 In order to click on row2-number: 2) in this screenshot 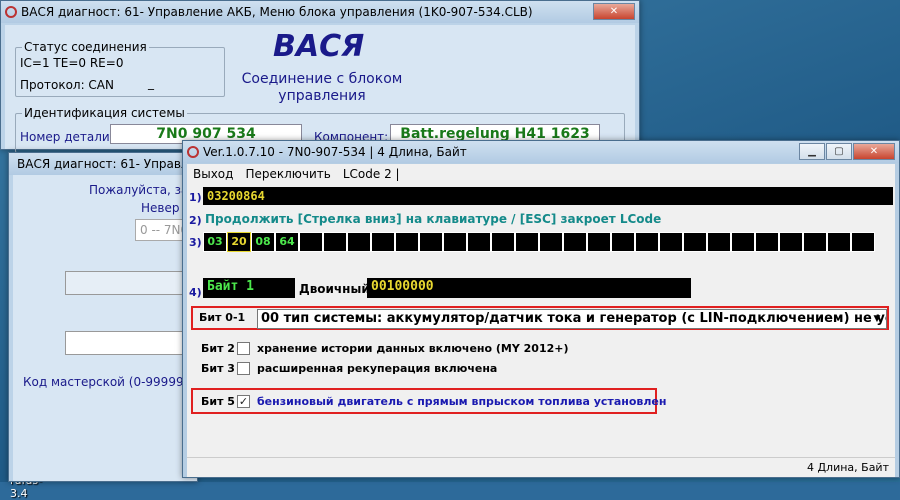, I will do `click(195, 220)`.